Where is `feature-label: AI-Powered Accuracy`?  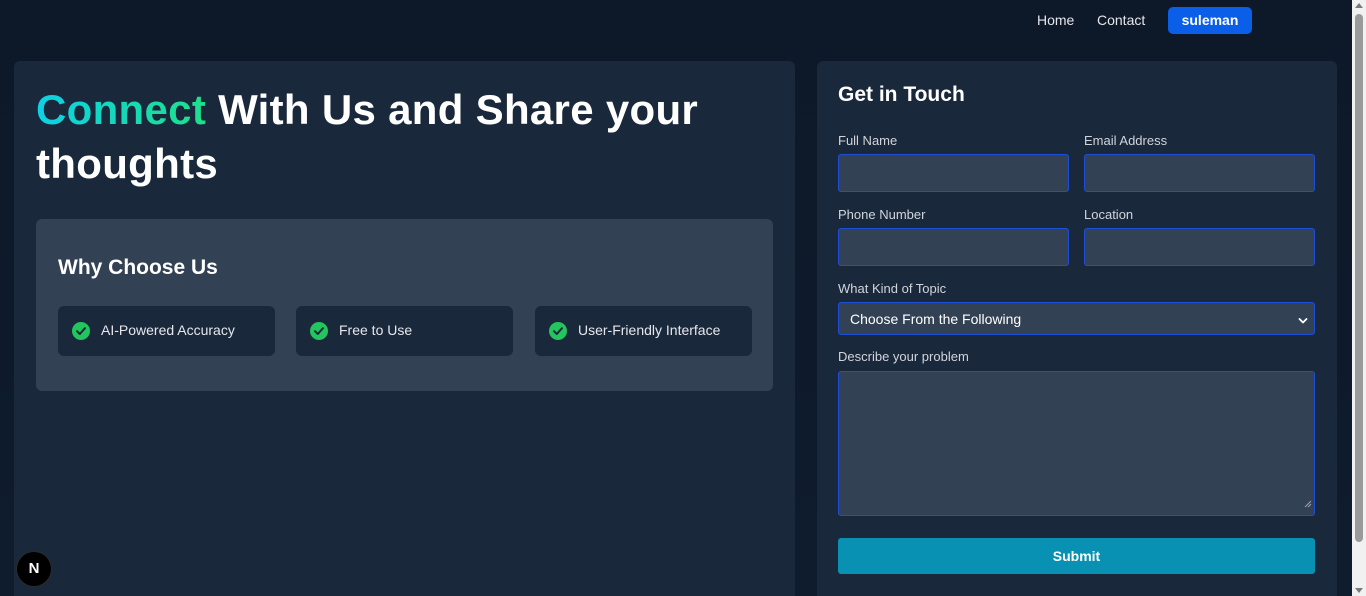
feature-label: AI-Powered Accuracy is located at coordinates (168, 330).